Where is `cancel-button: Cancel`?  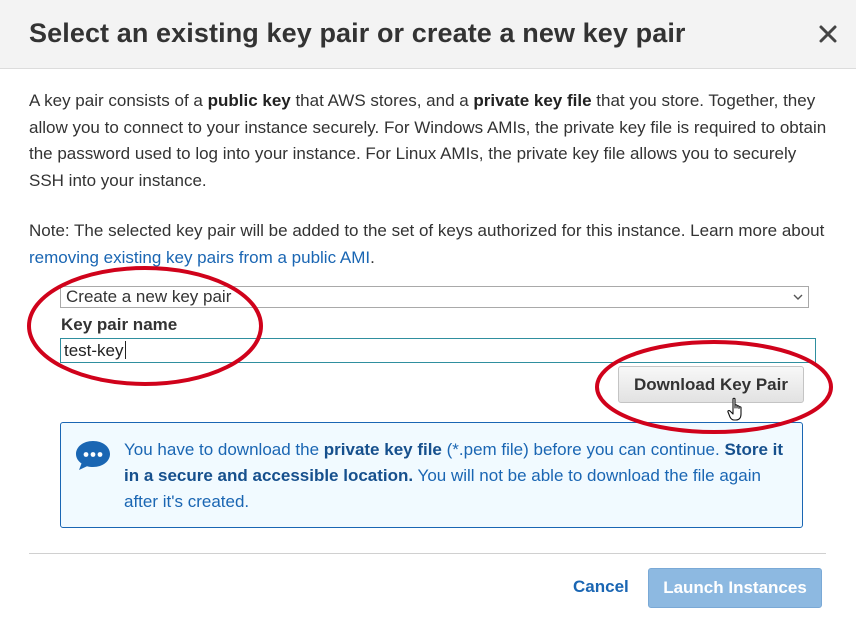 cancel-button: Cancel is located at coordinates (601, 587).